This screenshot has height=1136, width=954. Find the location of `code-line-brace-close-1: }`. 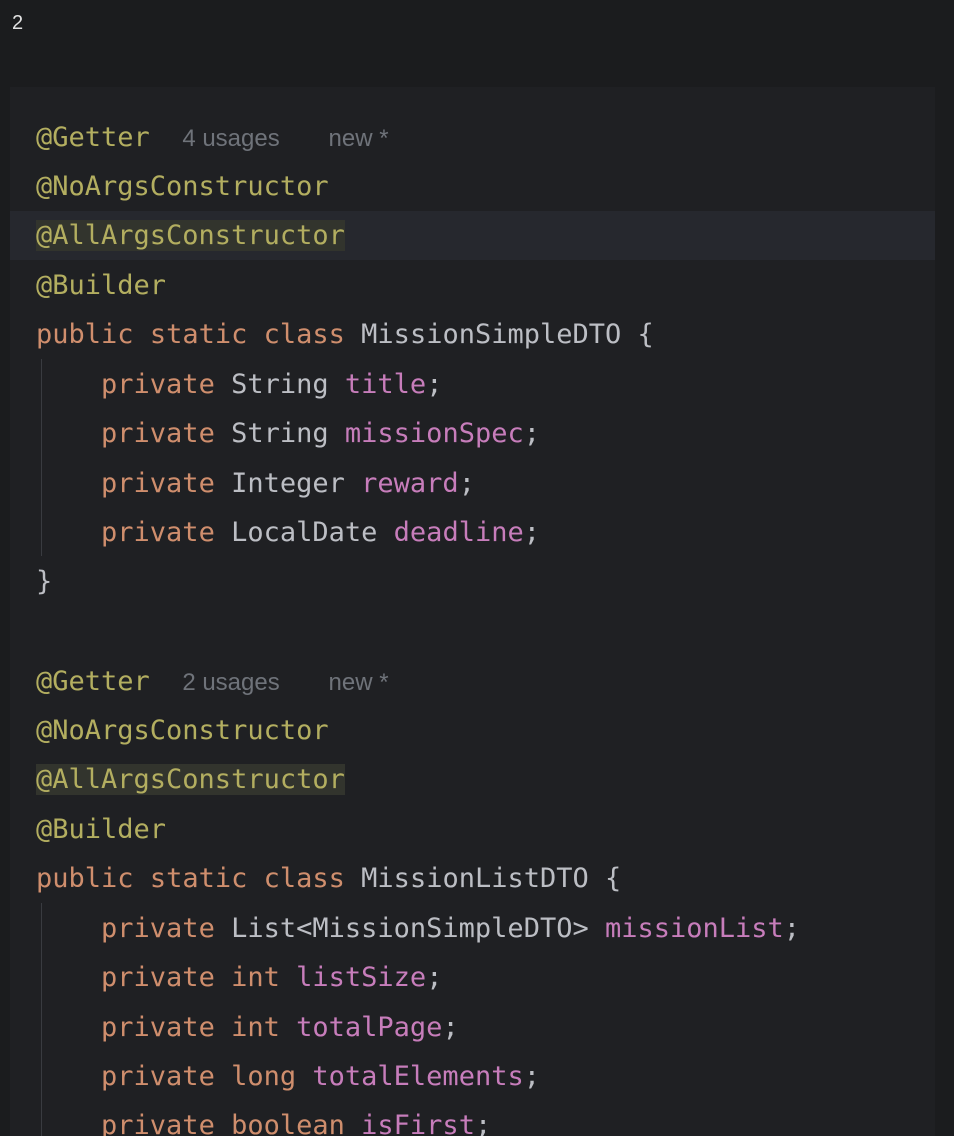

code-line-brace-close-1: } is located at coordinates (472, 581).